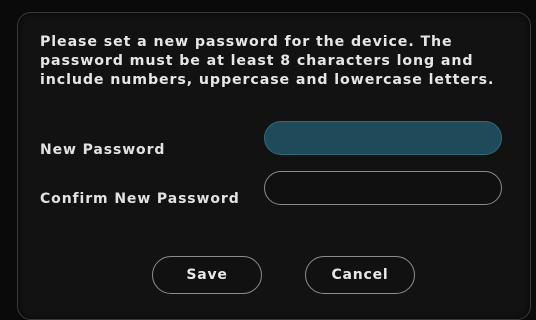 Image resolution: width=536 pixels, height=320 pixels. What do you see at coordinates (360, 275) in the screenshot?
I see `cancel-button: Cancel` at bounding box center [360, 275].